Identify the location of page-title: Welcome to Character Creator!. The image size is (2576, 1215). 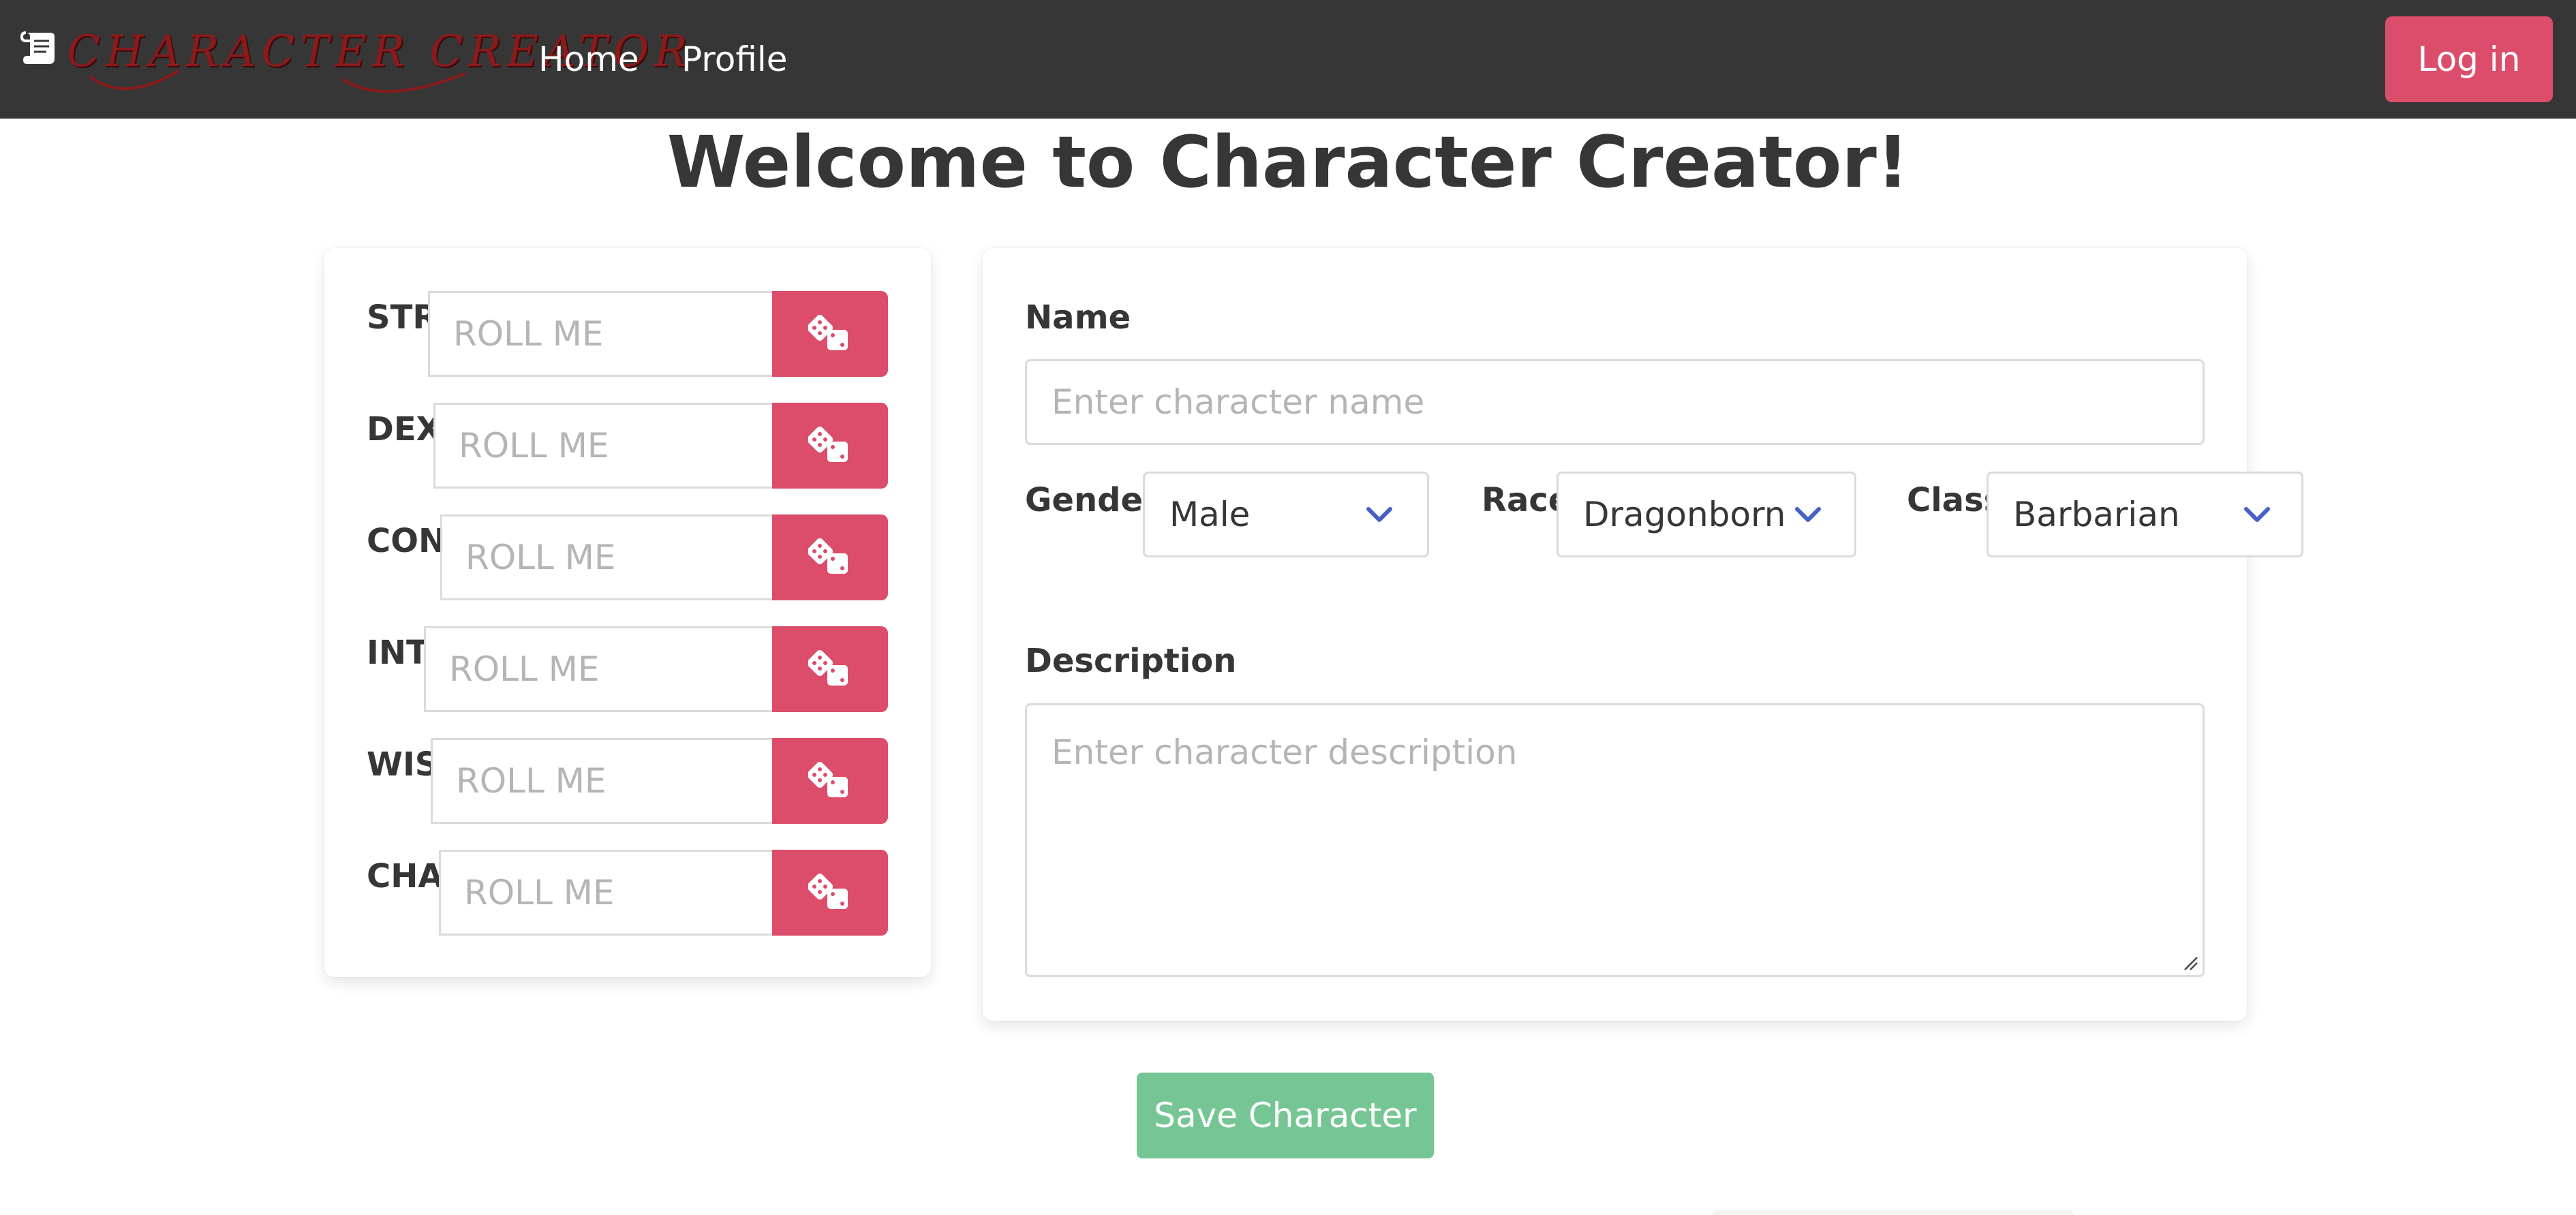
(1288, 162).